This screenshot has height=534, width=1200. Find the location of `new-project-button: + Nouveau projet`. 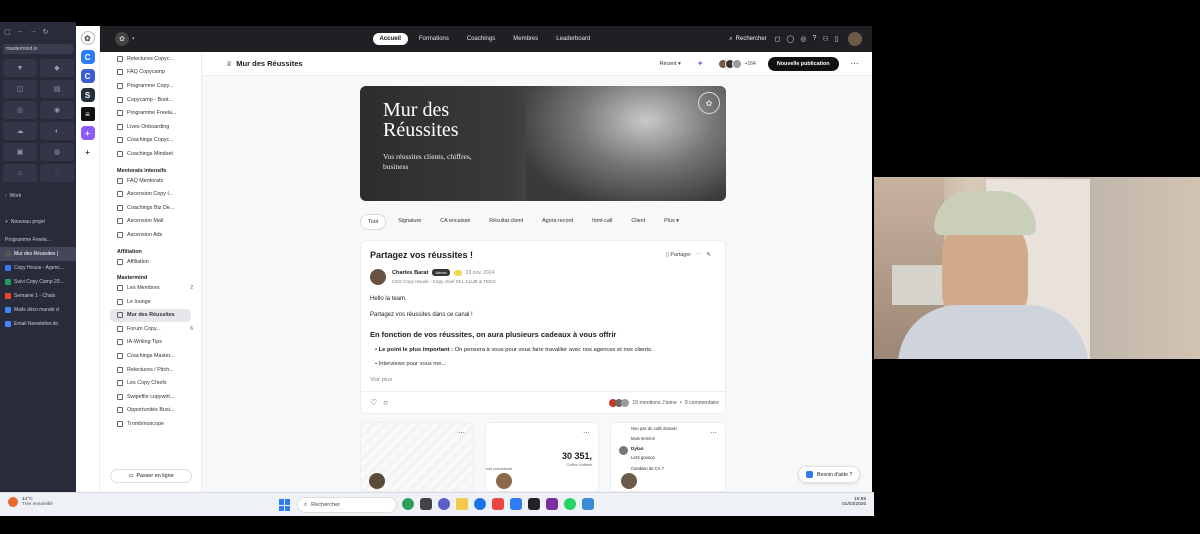

new-project-button: + Nouveau projet is located at coordinates (38, 222).